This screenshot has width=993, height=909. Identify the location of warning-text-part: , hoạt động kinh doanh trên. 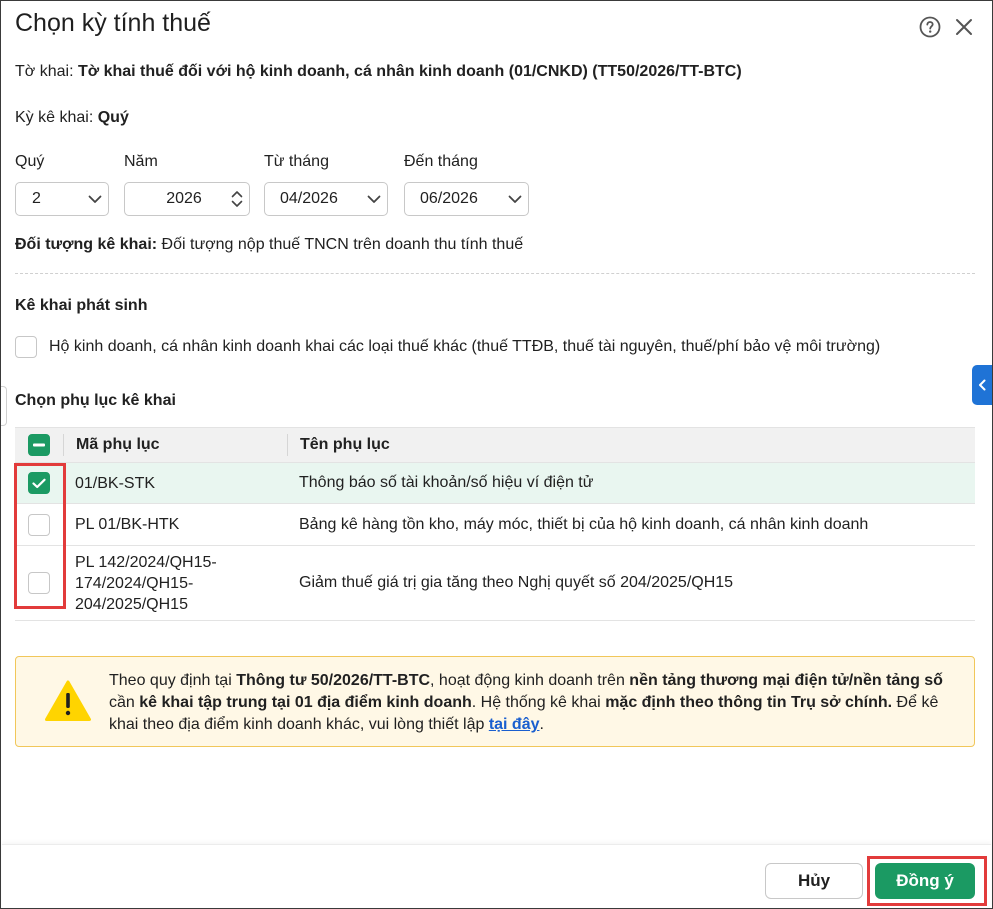
(530, 680).